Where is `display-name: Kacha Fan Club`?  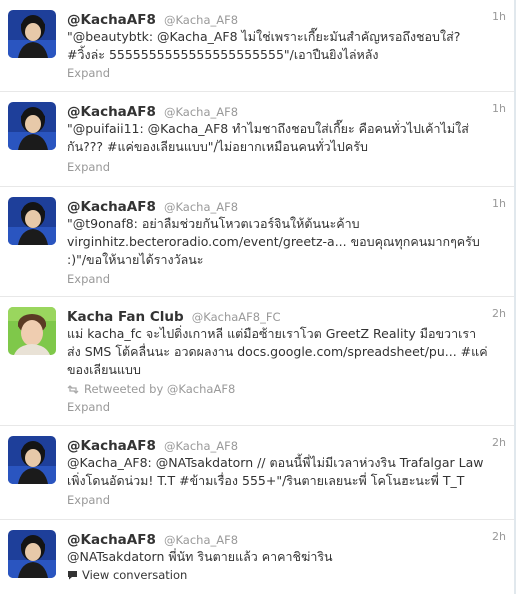 display-name: Kacha Fan Club is located at coordinates (125, 317).